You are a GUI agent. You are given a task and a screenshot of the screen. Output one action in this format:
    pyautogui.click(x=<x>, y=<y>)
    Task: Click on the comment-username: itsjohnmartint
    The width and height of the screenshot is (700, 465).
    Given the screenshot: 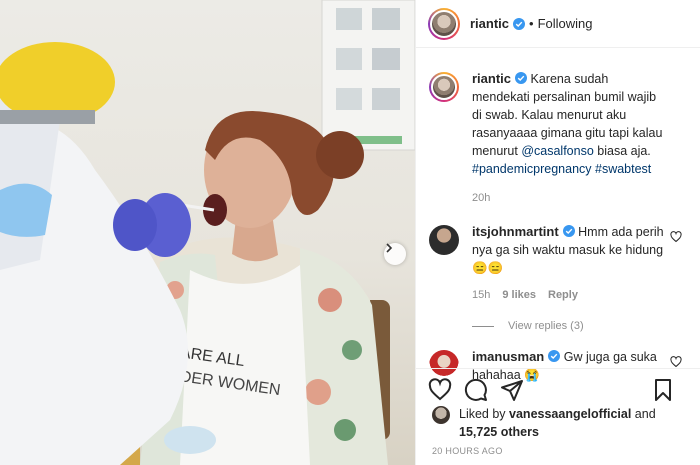 What is the action you would take?
    pyautogui.click(x=515, y=231)
    